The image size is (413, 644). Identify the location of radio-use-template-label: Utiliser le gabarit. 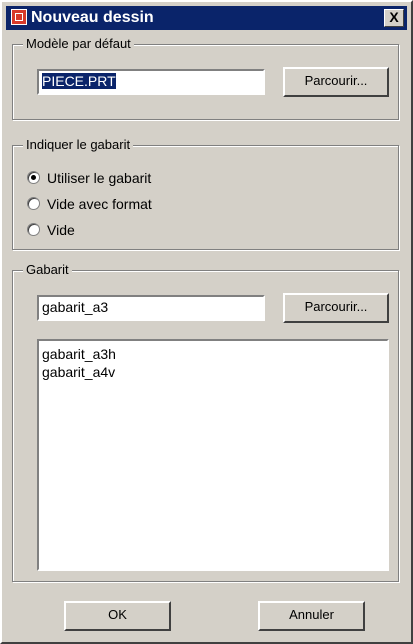
(99, 178).